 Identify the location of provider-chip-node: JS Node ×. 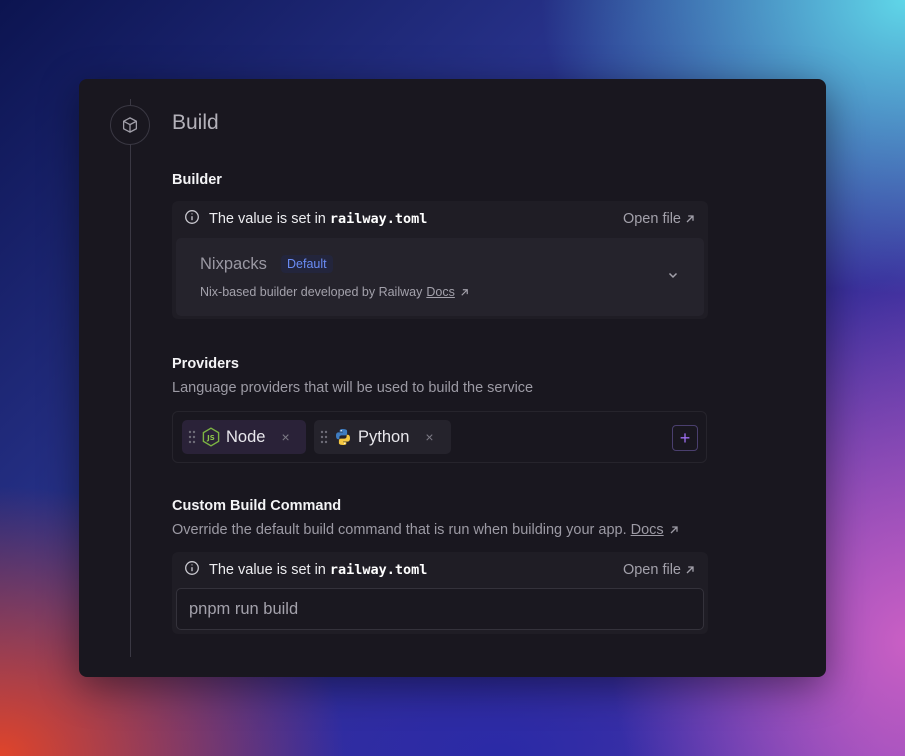
(244, 437).